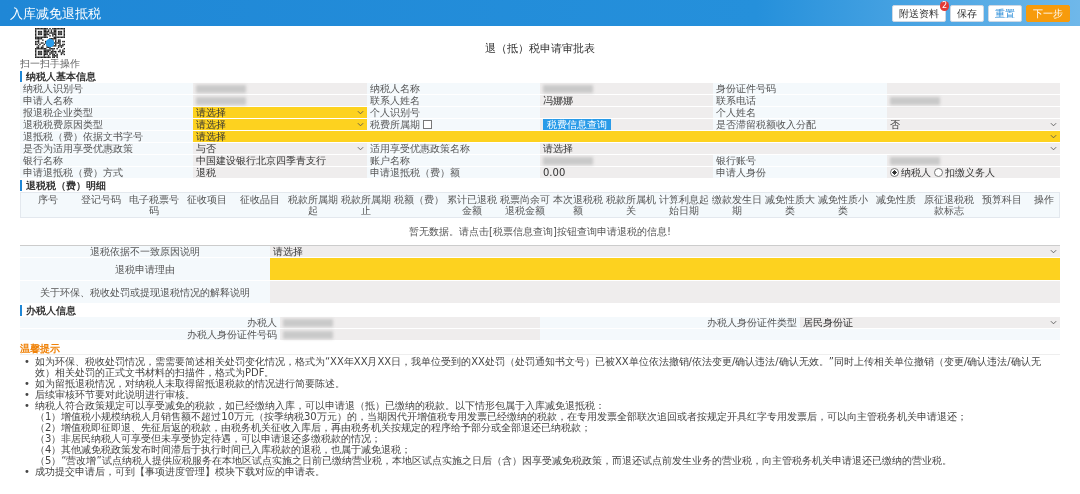 This screenshot has height=494, width=1080. I want to click on column-header: 登记号码, so click(100, 200).